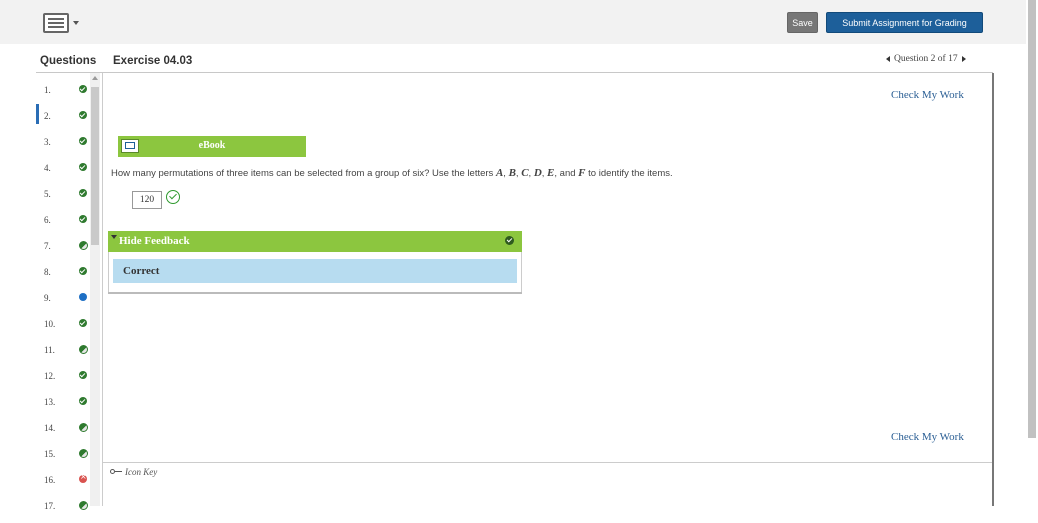 Image resolution: width=1038 pixels, height=523 pixels. Describe the element at coordinates (62, 406) in the screenshot. I see `question-item: 13.` at that location.